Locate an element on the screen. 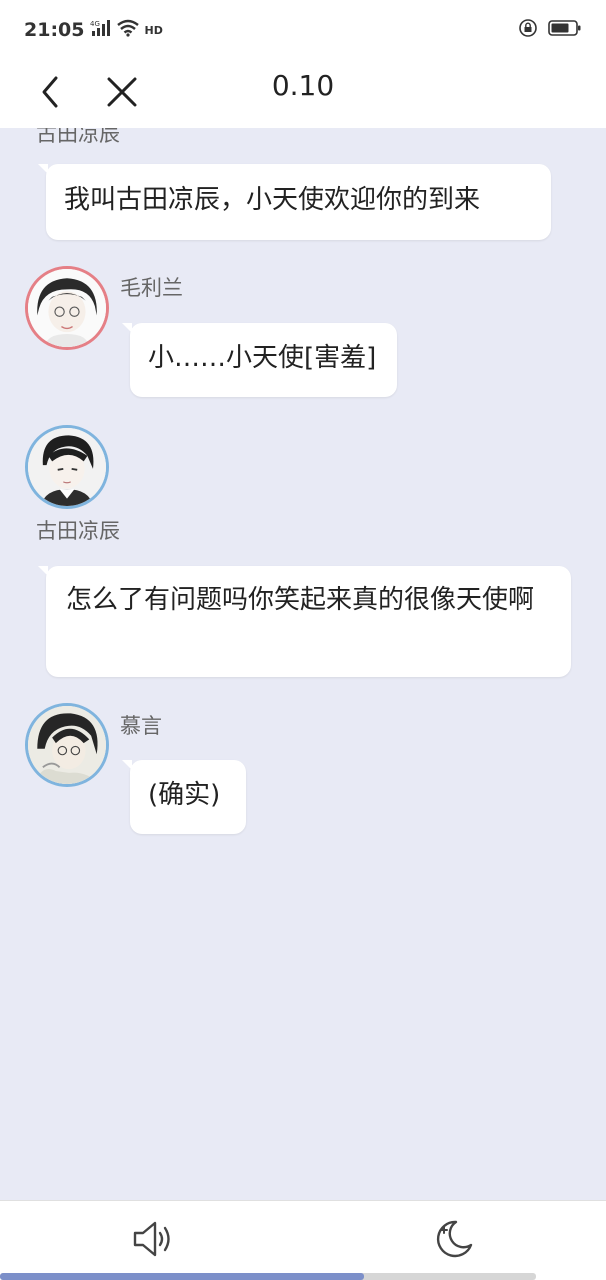  status-bar: 21:05 4G HD is located at coordinates (303, 30).